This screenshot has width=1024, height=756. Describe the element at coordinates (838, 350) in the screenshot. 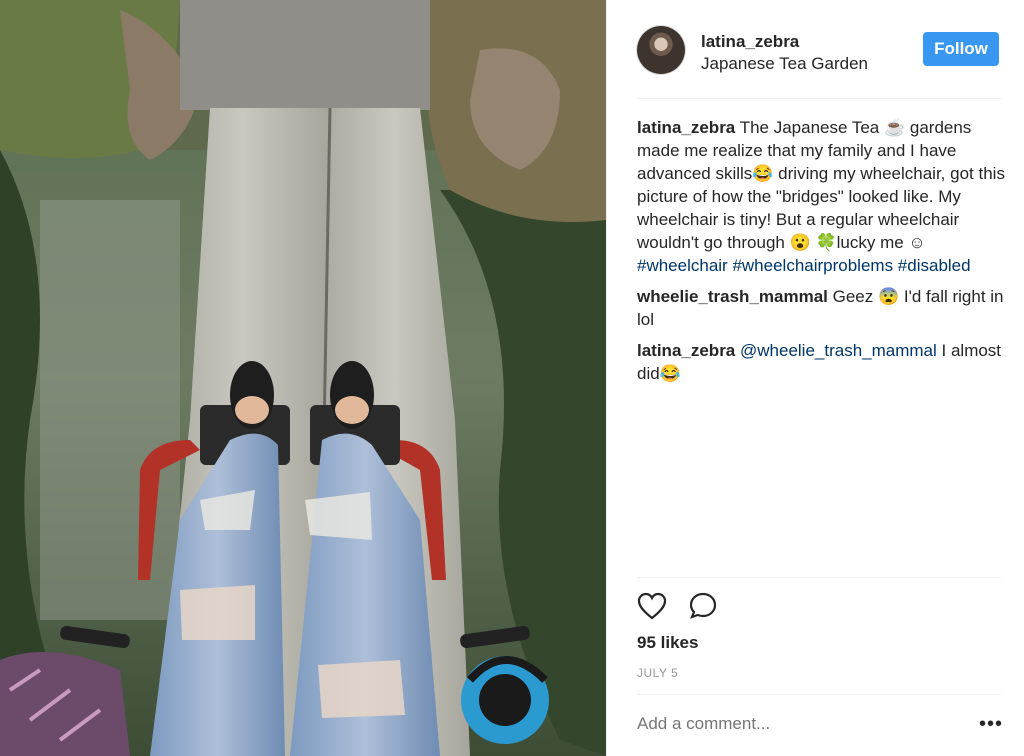

I see `mention-link: @wheelie_trash_mammal` at that location.